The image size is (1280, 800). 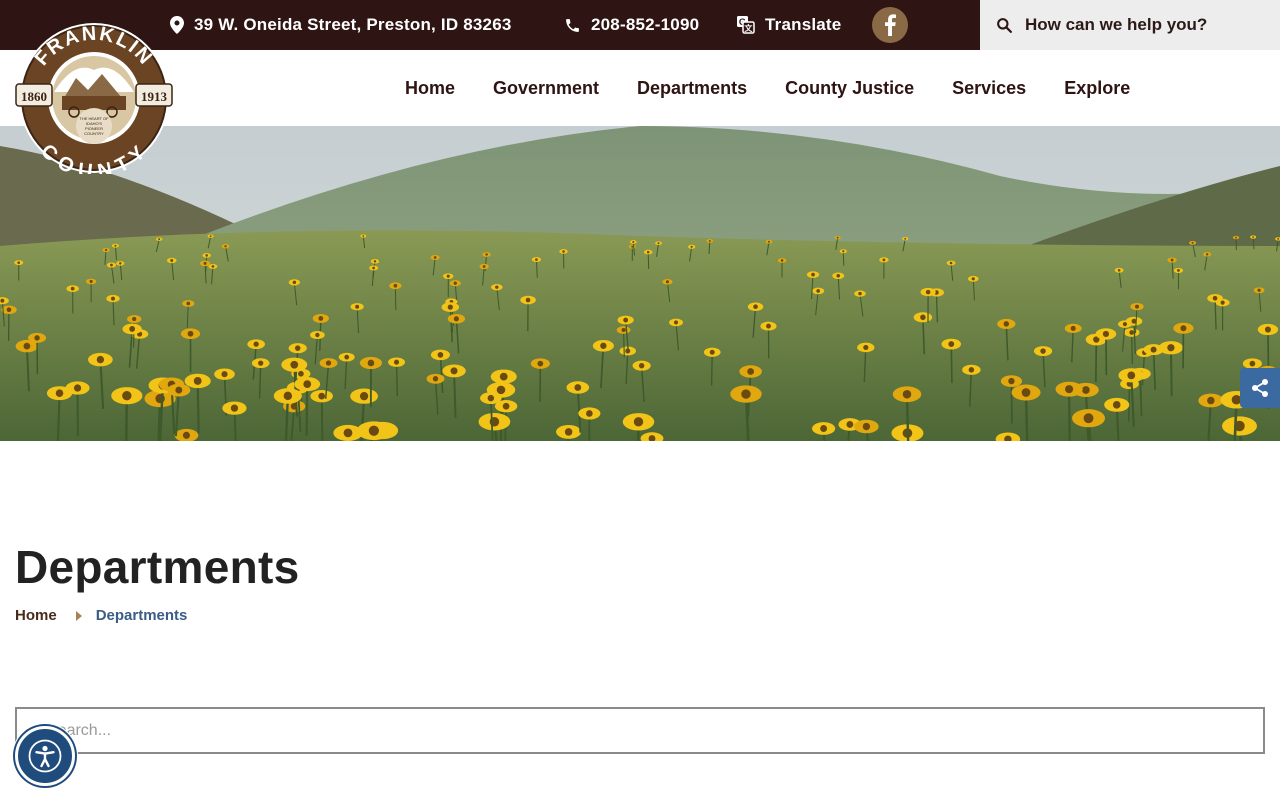 I want to click on phone-link: 208-852-1090, so click(x=631, y=25).